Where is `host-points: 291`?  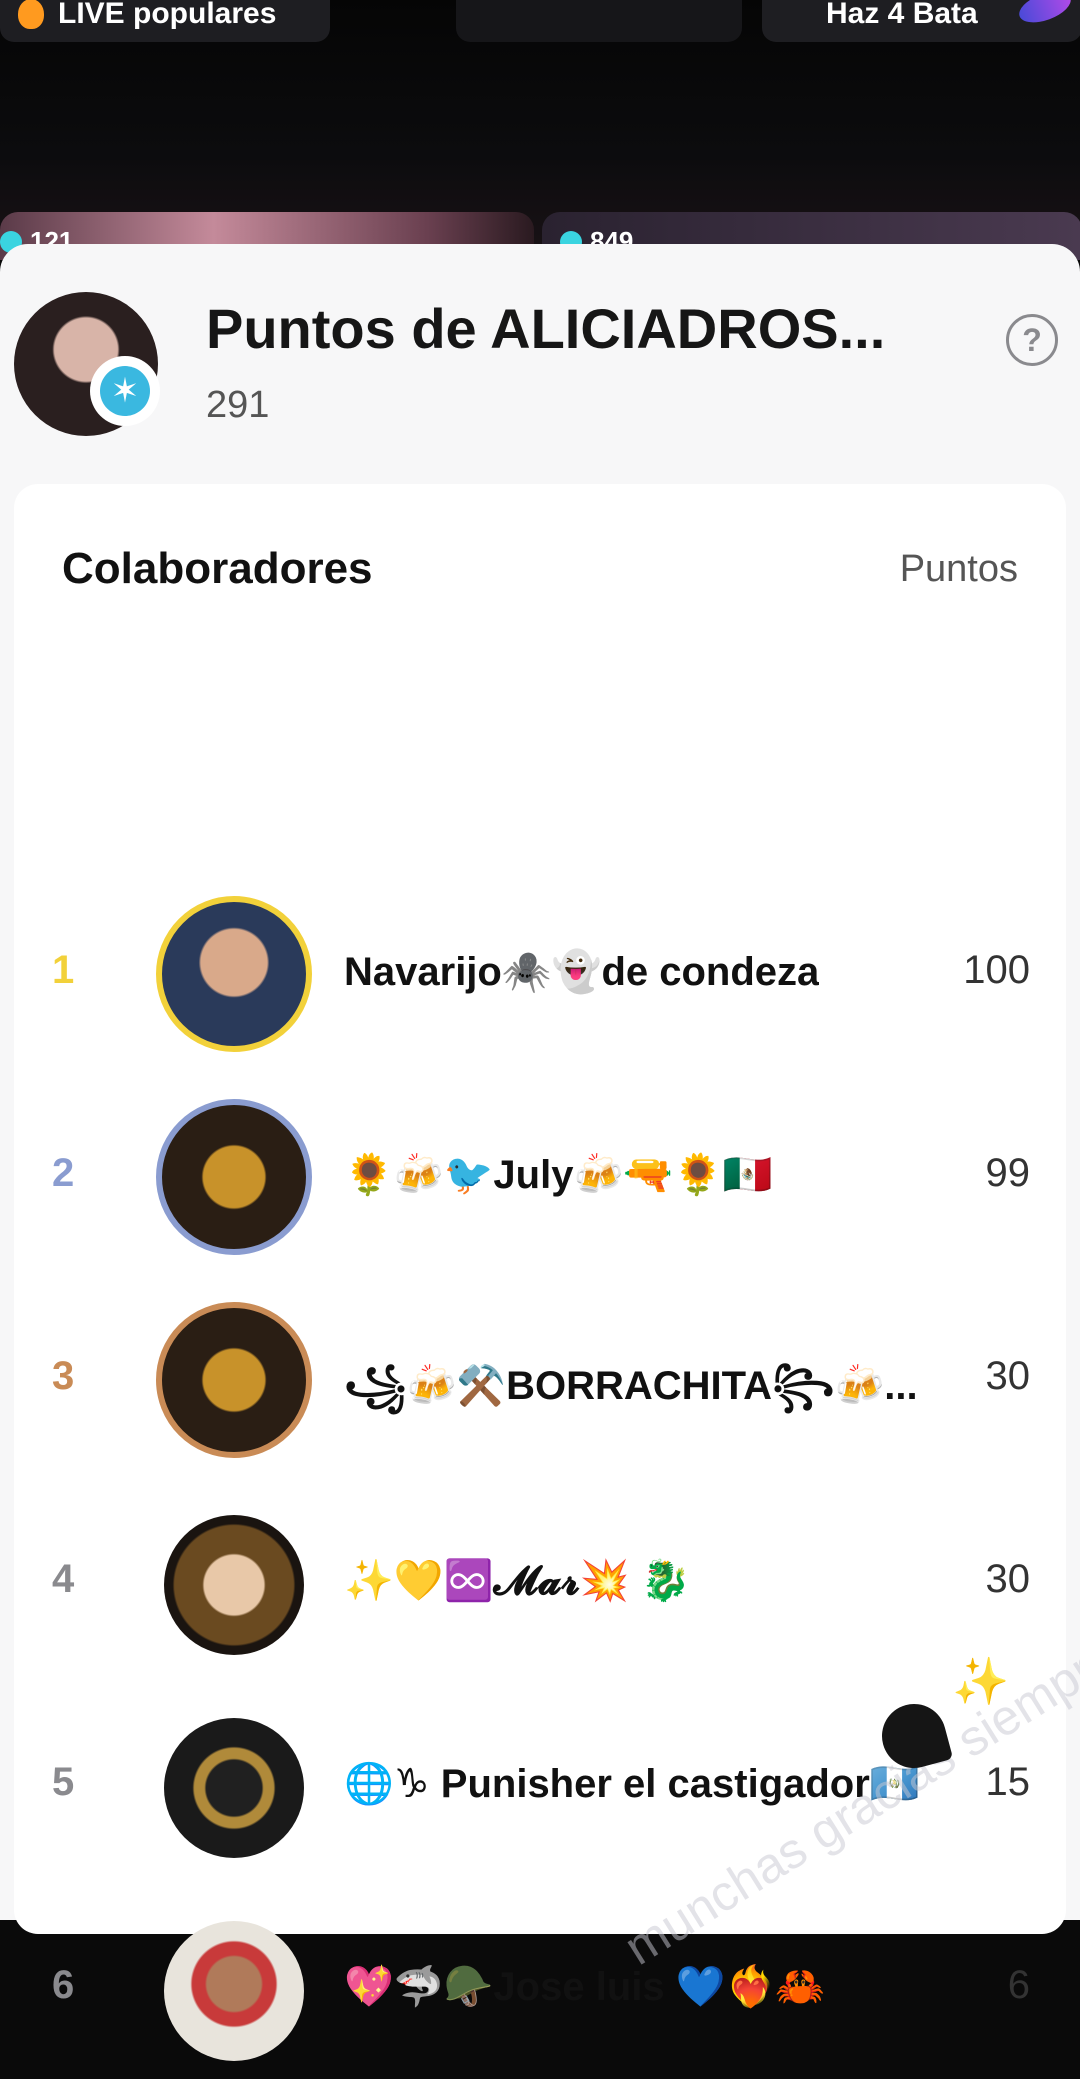 host-points: 291 is located at coordinates (238, 405).